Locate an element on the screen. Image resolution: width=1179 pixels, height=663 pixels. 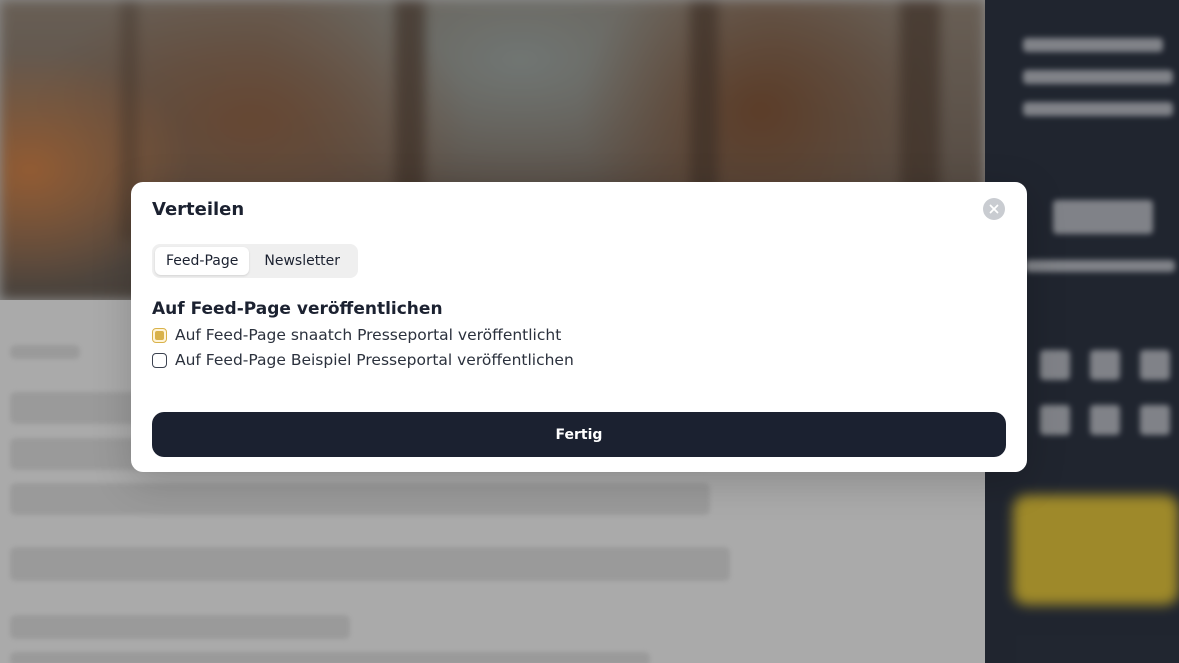
close-icon is located at coordinates (994, 209).